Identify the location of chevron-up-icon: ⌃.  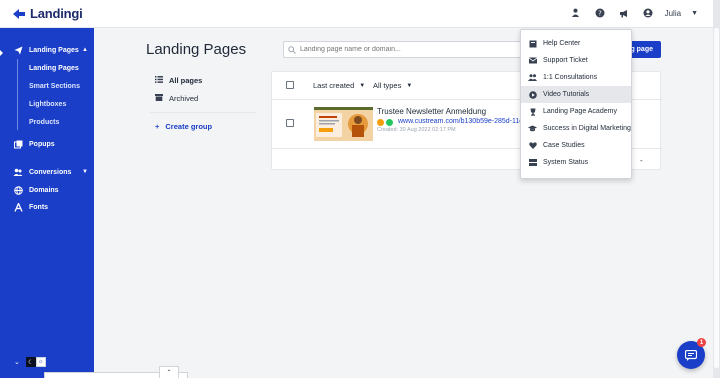
(169, 373).